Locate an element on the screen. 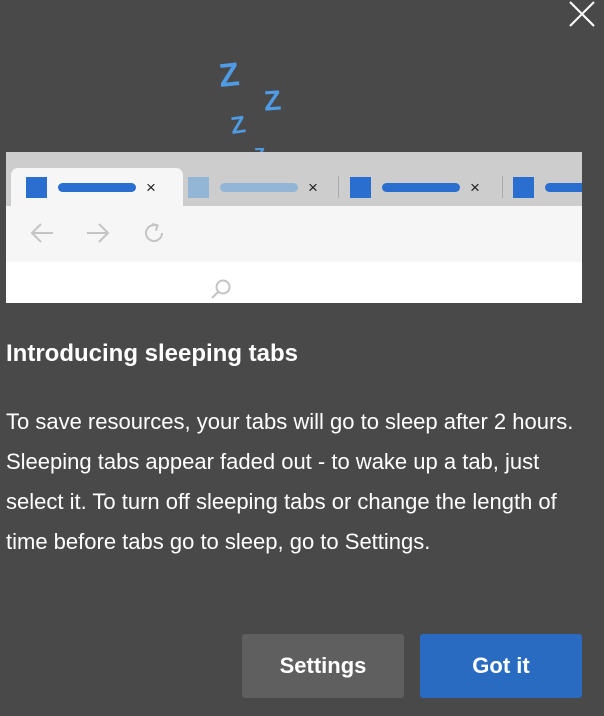  close-icon is located at coordinates (582, 14).